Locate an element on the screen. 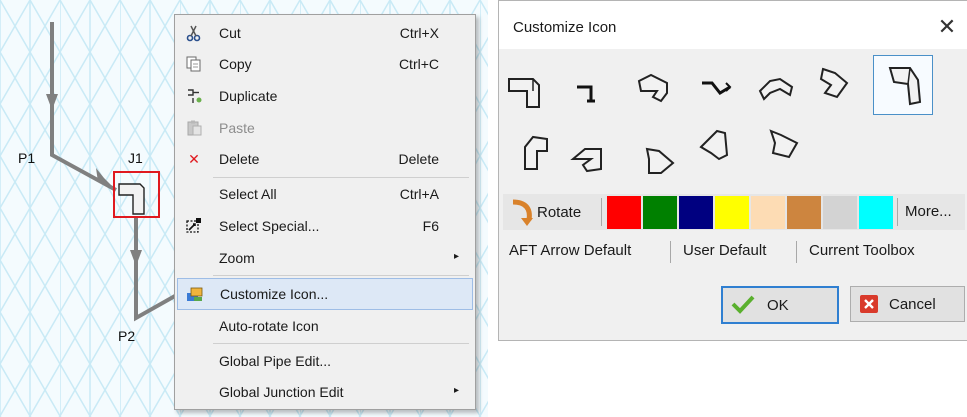 The height and width of the screenshot is (417, 967). copy-icon is located at coordinates (194, 64).